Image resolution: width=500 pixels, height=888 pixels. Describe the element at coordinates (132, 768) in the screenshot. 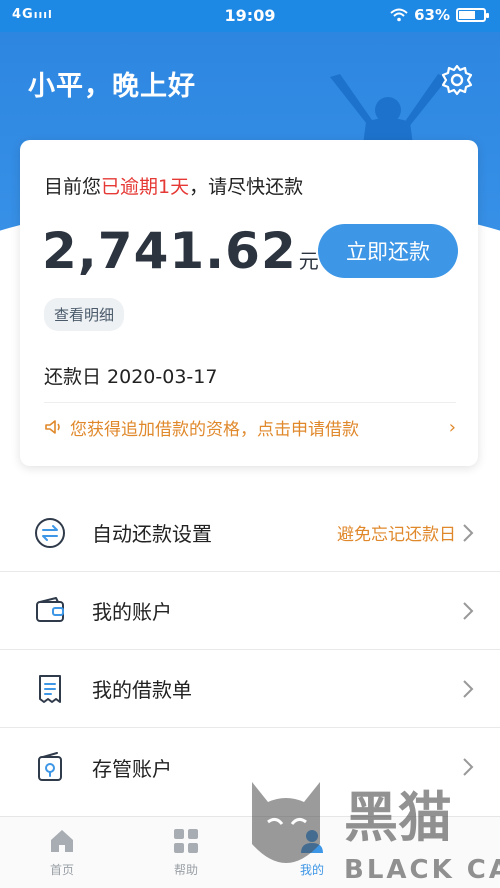

I see `menu-item-label: 存管账户` at that location.